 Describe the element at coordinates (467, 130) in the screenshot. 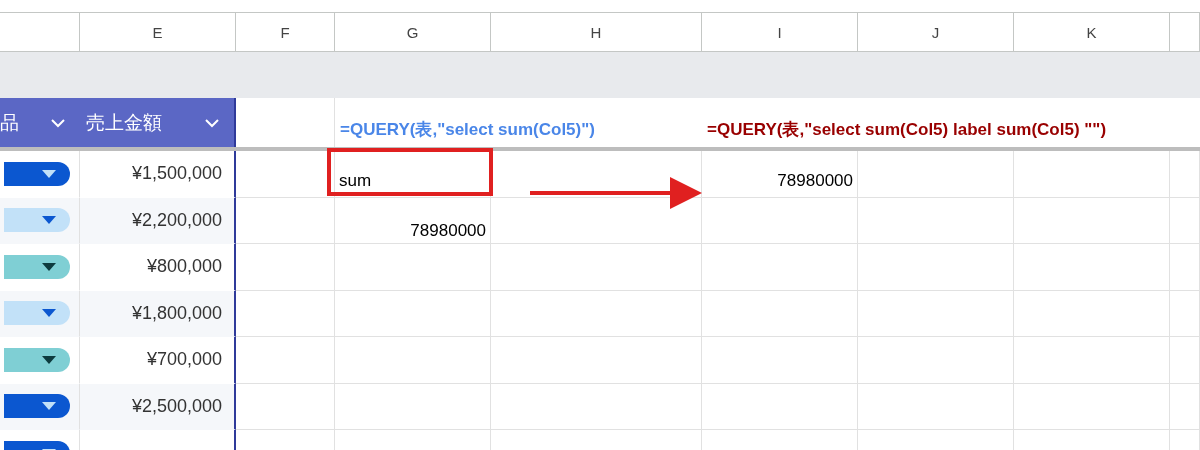

I see `formula-text: =QUERY(表,"select sum(Col5)")` at that location.